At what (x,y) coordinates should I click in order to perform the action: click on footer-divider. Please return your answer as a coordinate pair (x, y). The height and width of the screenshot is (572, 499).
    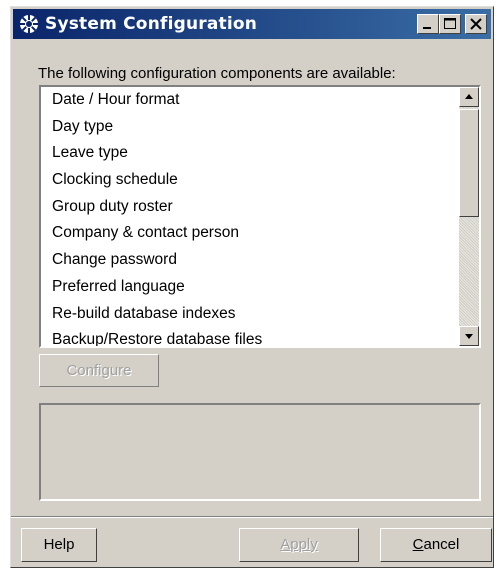
    Looking at the image, I should click on (252, 517).